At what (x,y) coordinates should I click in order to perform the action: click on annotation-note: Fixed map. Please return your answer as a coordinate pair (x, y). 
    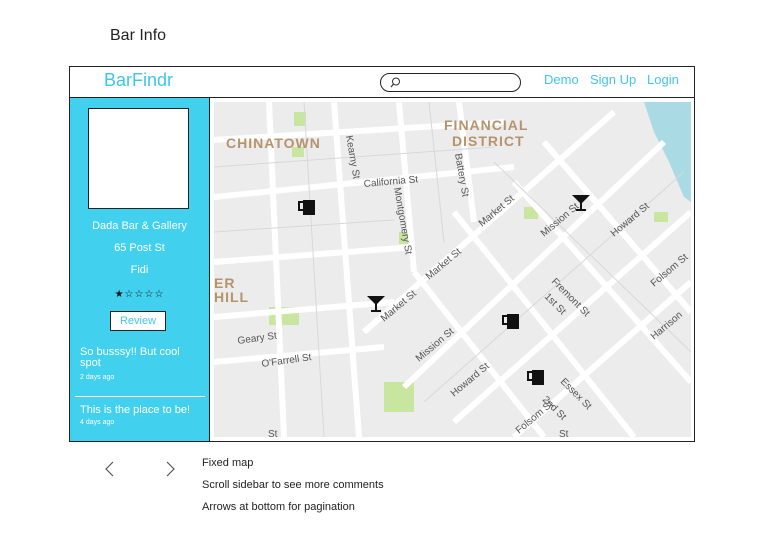
    Looking at the image, I should click on (228, 463).